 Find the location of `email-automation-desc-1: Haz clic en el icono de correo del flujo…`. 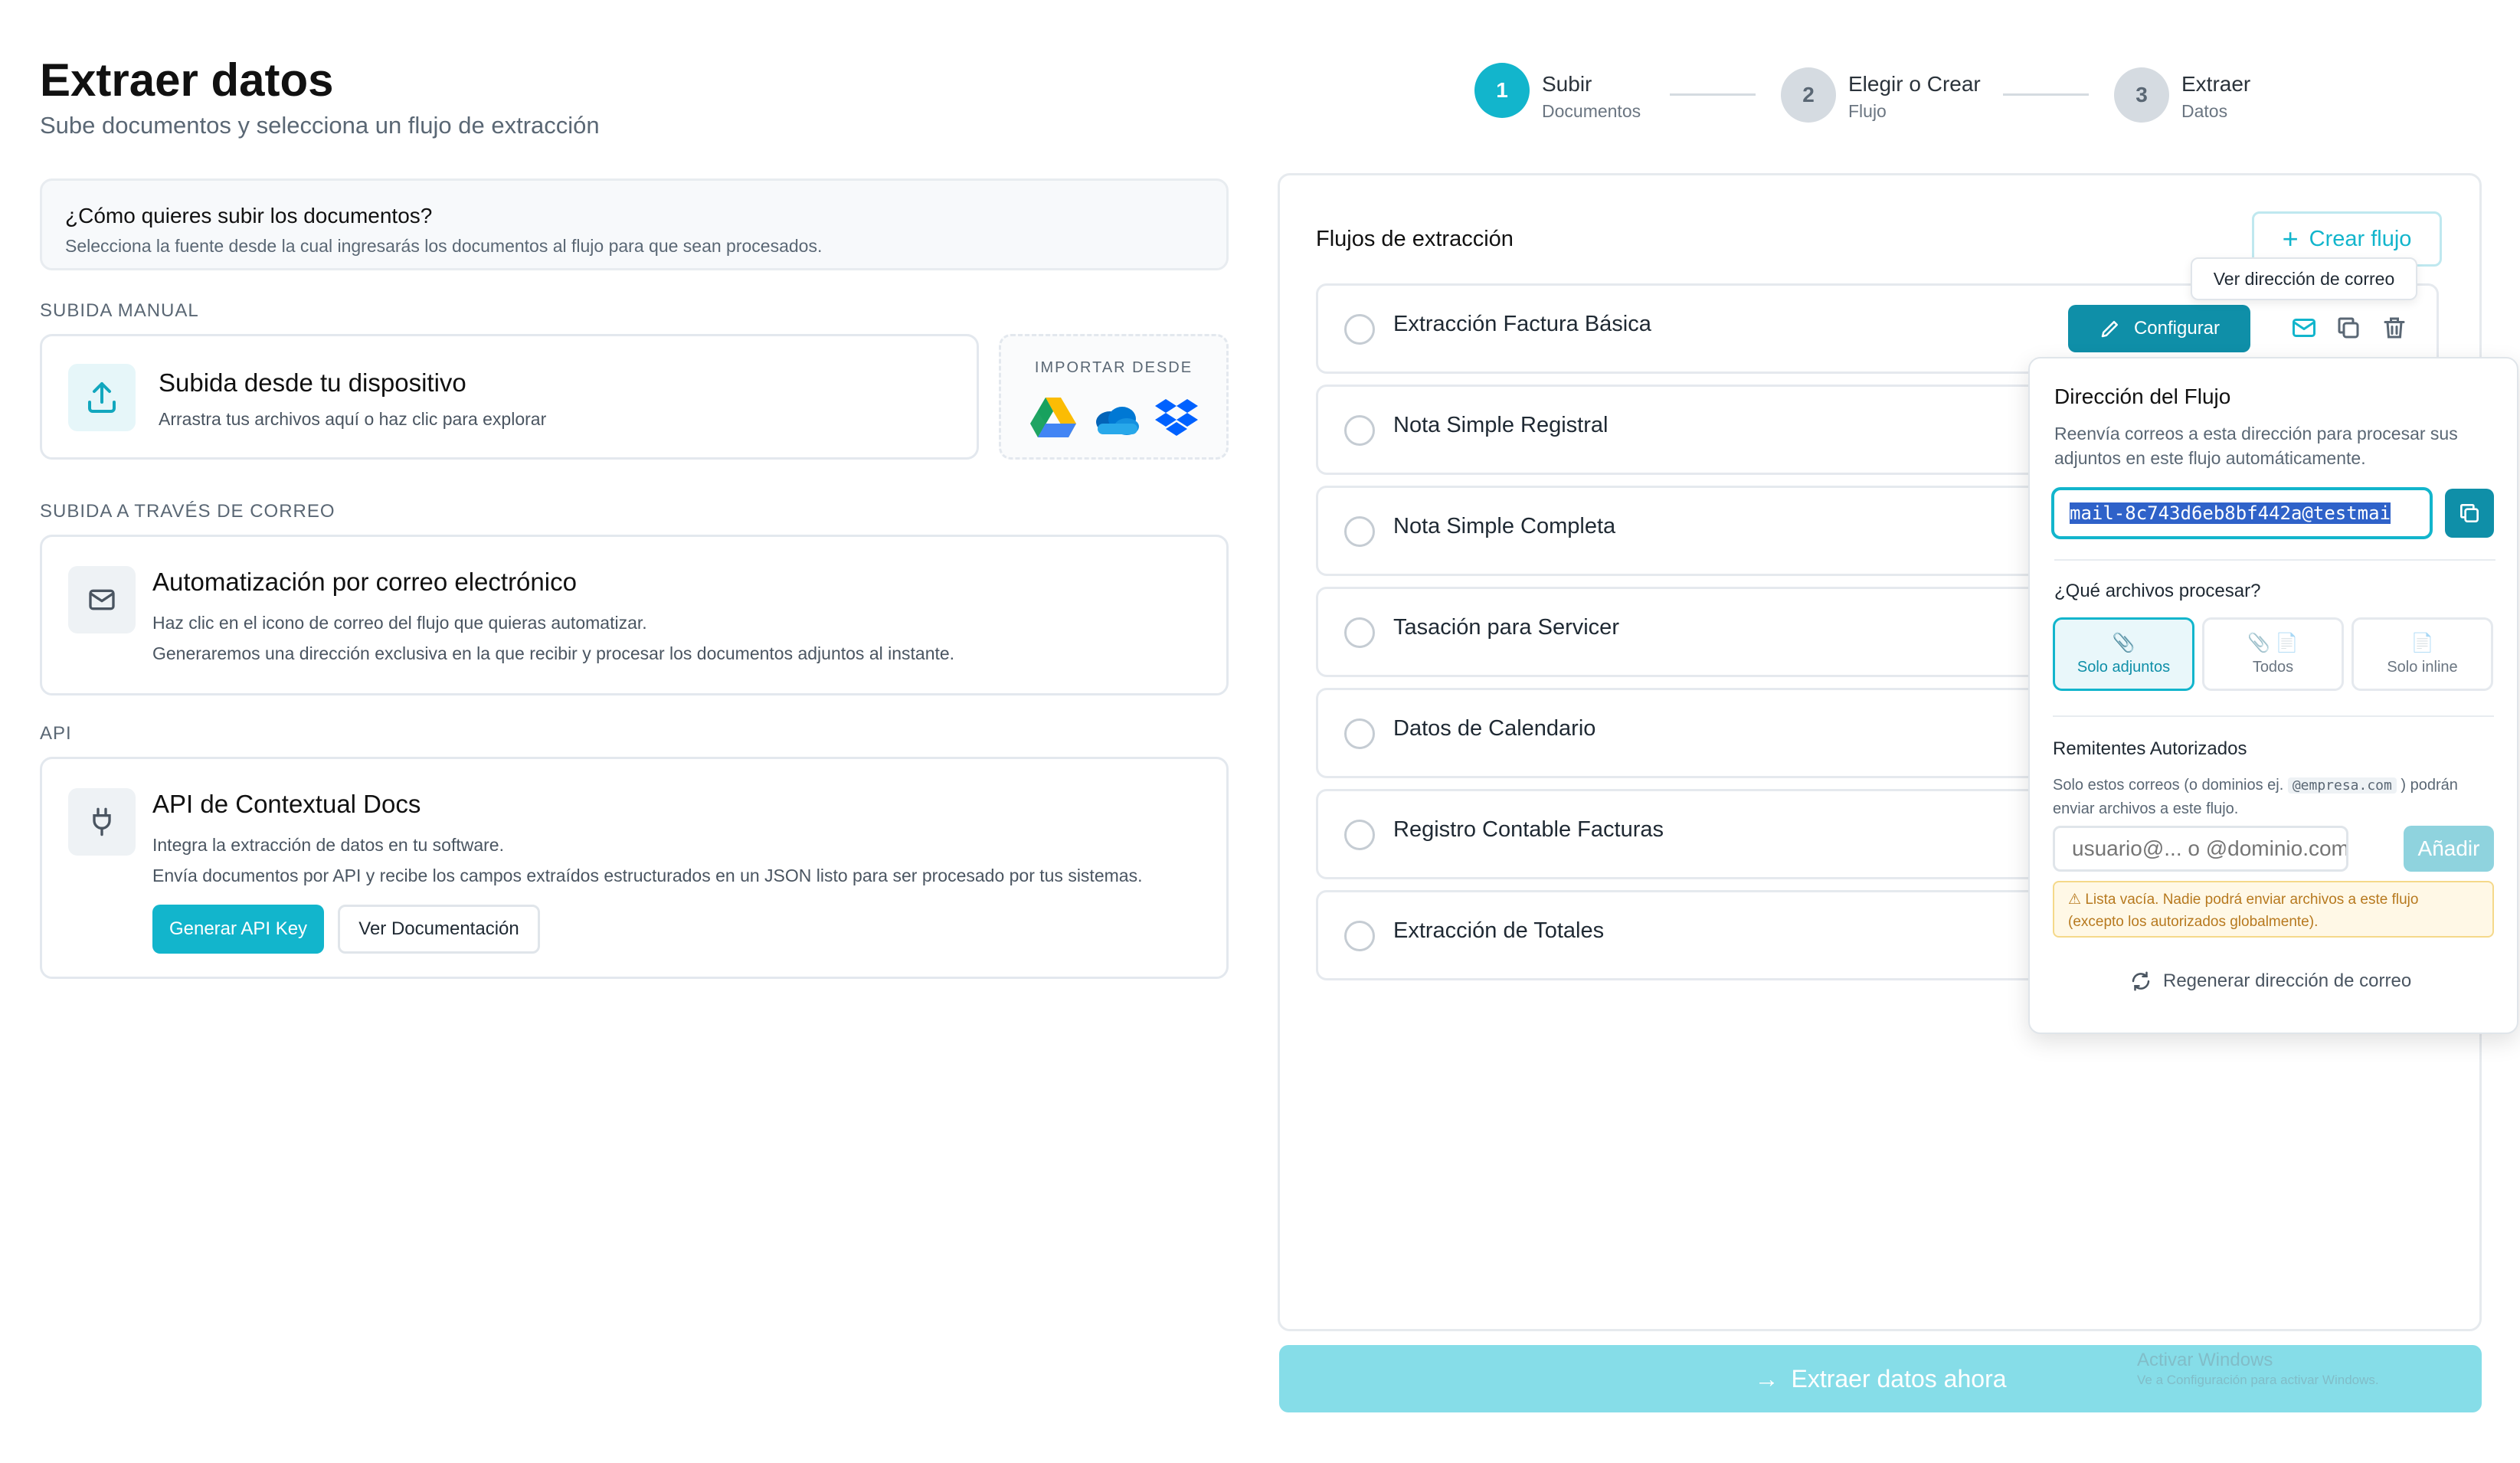

email-automation-desc-1: Haz clic en el icono de correo del flujo… is located at coordinates (399, 623).